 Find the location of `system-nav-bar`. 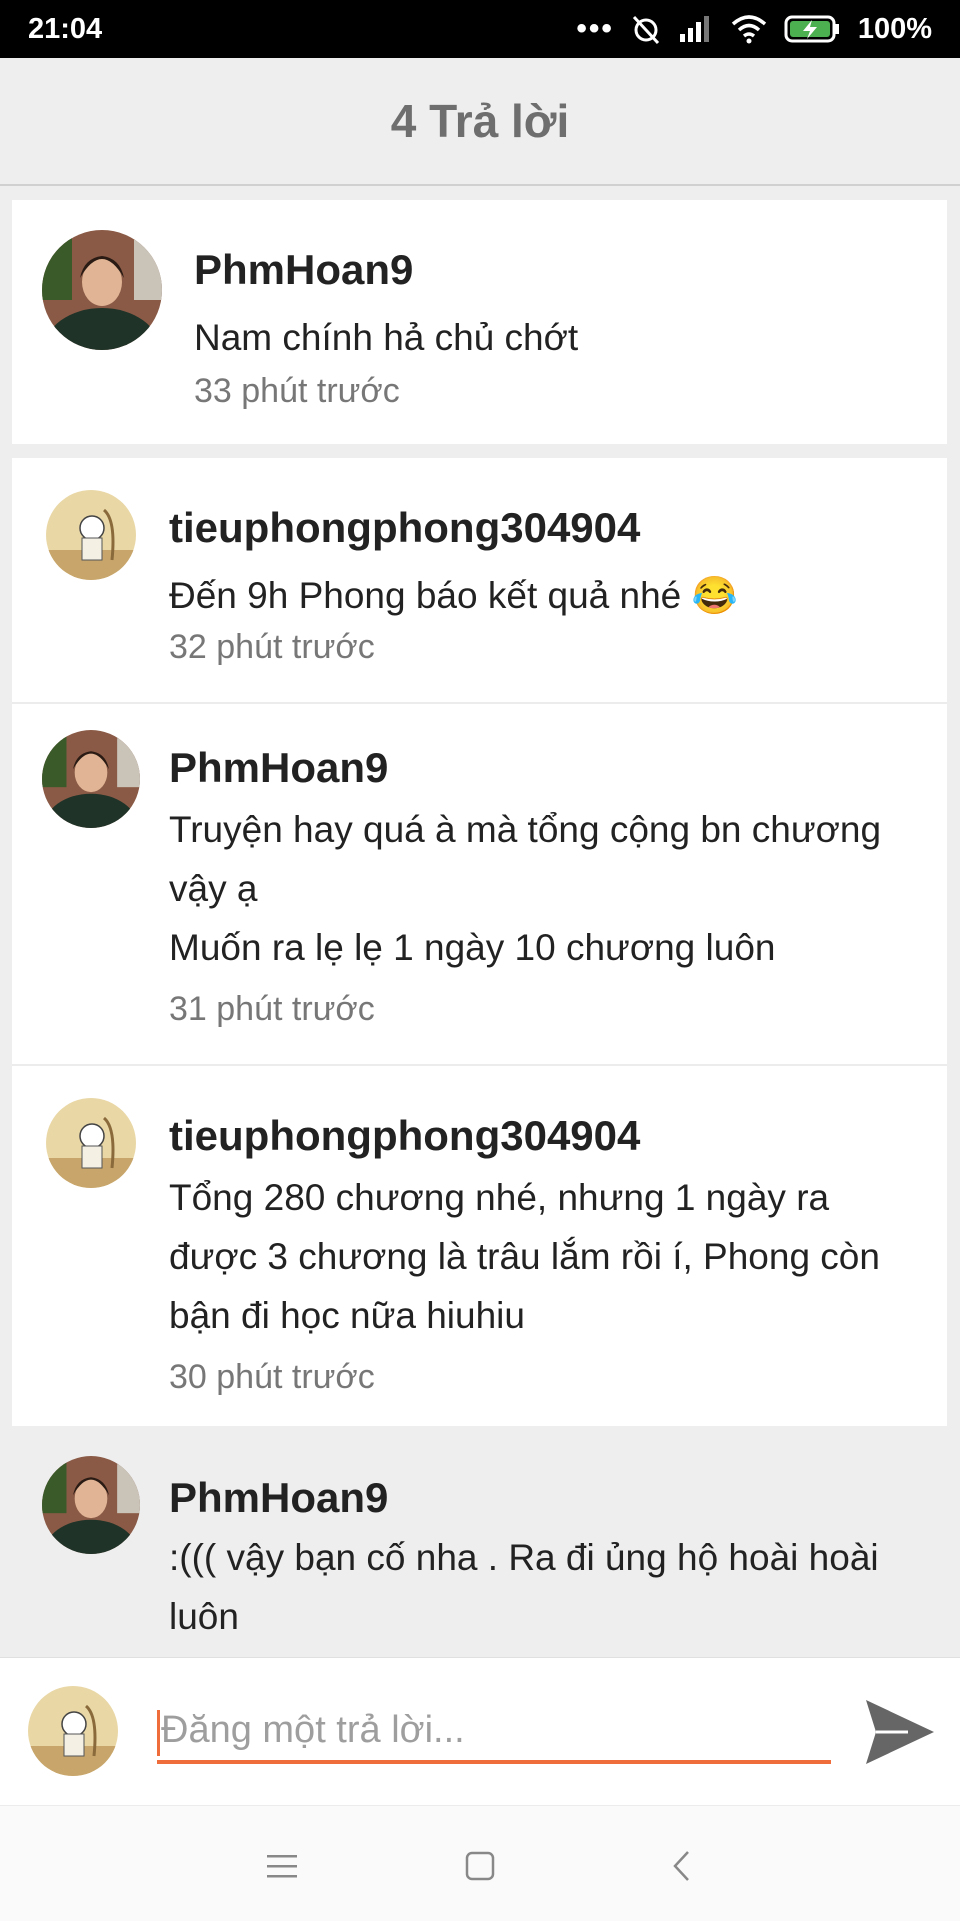

system-nav-bar is located at coordinates (480, 1863).